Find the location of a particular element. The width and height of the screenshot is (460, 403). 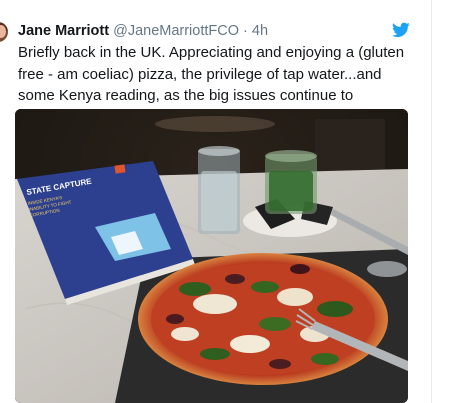

tweet-timestamp: 4h is located at coordinates (260, 31).